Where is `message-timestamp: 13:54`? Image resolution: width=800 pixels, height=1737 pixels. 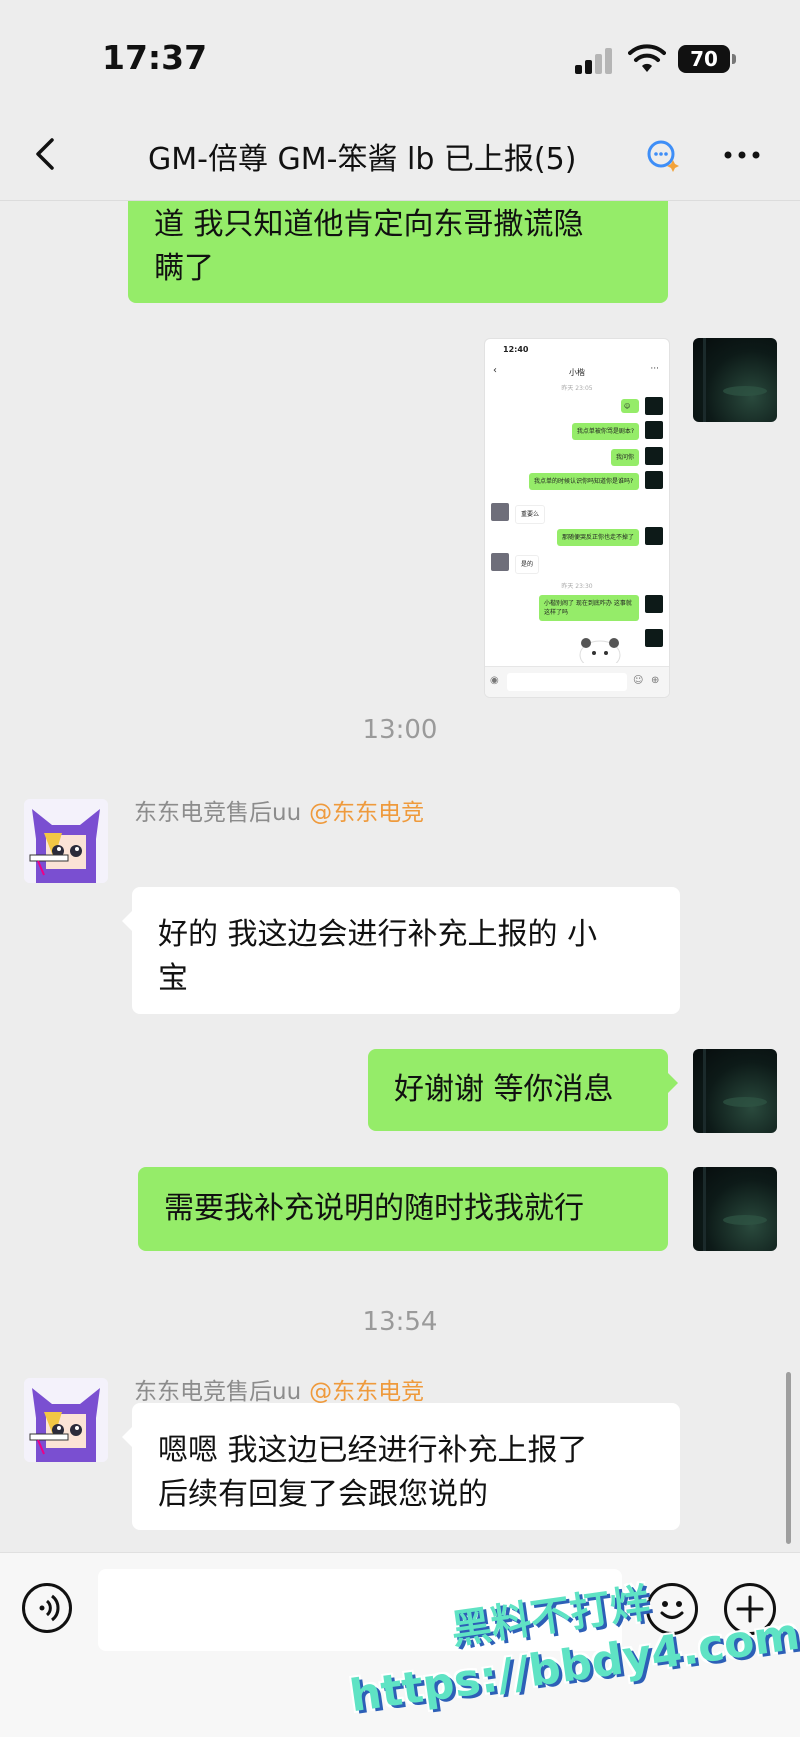
message-timestamp: 13:54 is located at coordinates (400, 1322).